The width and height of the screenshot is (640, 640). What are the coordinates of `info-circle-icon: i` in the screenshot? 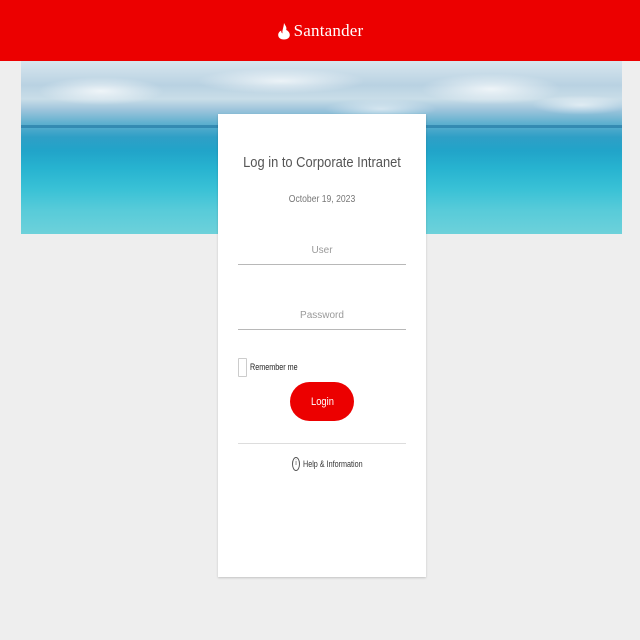 It's located at (296, 464).